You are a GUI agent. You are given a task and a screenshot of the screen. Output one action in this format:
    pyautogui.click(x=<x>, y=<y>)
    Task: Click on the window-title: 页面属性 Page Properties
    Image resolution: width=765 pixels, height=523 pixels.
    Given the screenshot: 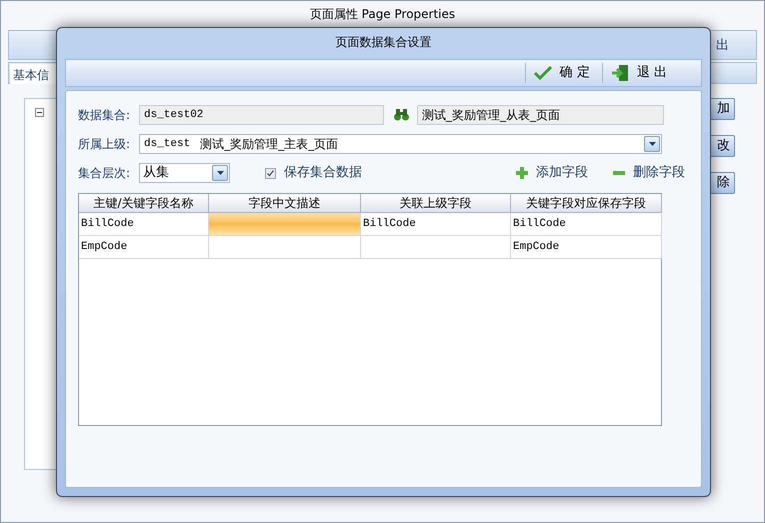 What is the action you would take?
    pyautogui.click(x=382, y=14)
    